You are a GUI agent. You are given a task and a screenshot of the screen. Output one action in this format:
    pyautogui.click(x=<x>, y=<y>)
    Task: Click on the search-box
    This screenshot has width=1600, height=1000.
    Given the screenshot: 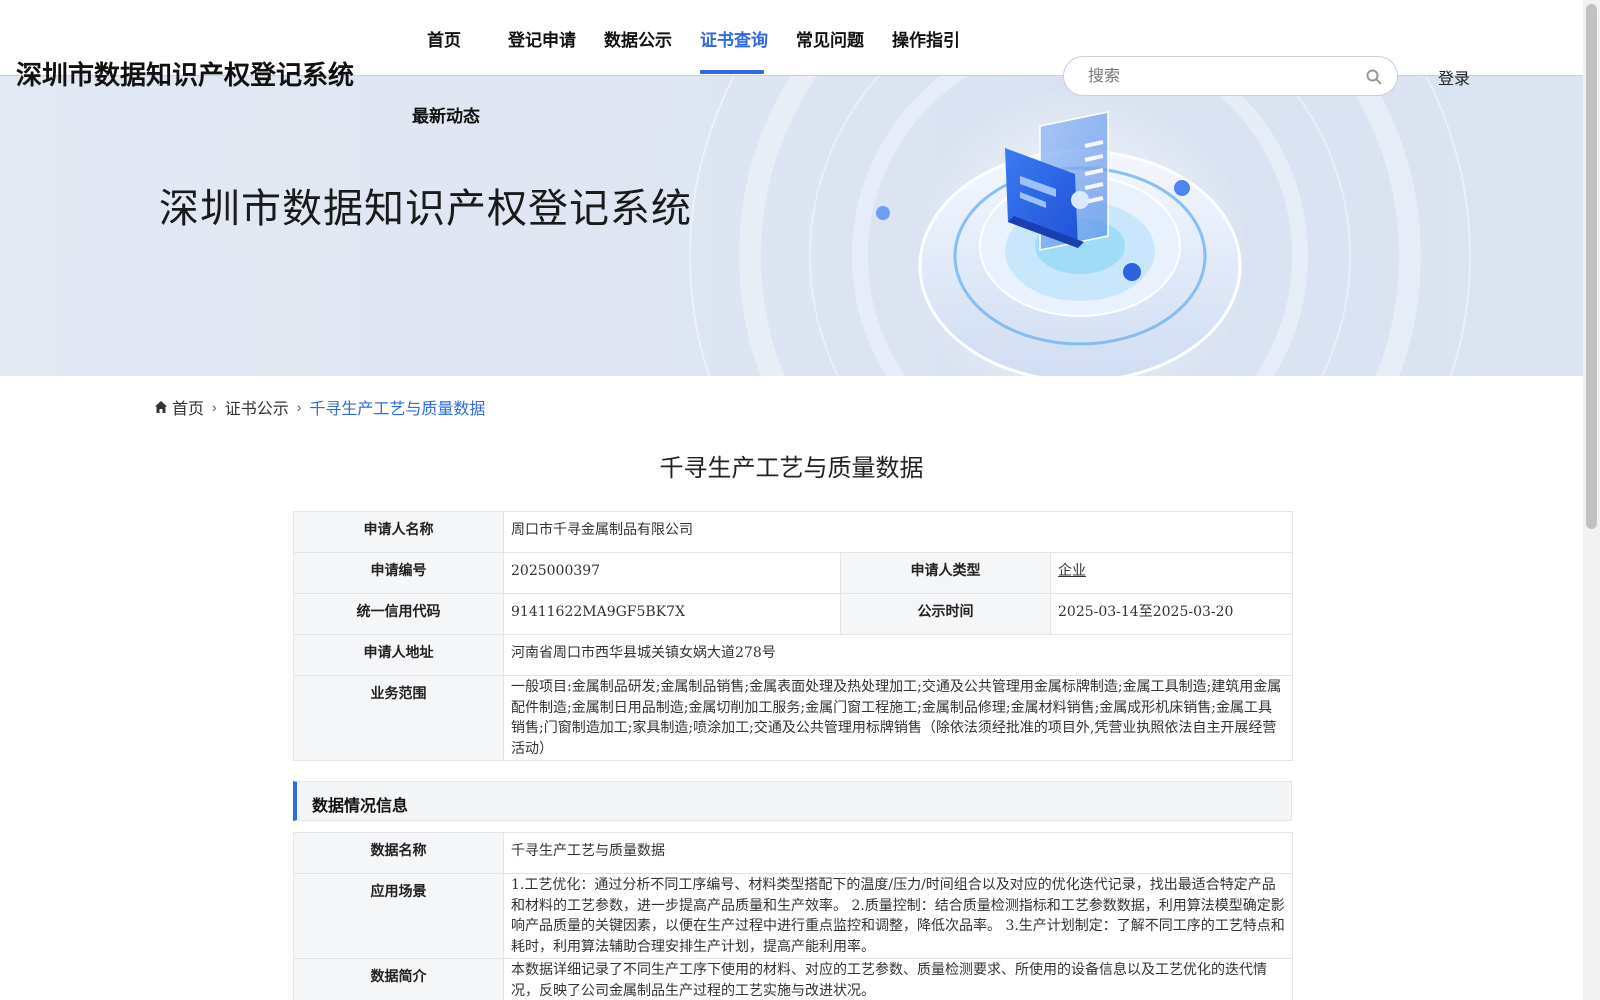 What is the action you would take?
    pyautogui.click(x=1230, y=76)
    